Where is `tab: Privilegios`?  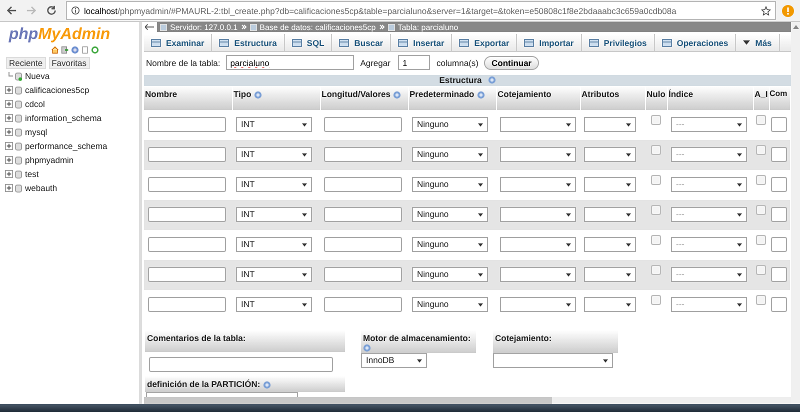
tab: Privilegios is located at coordinates (618, 43).